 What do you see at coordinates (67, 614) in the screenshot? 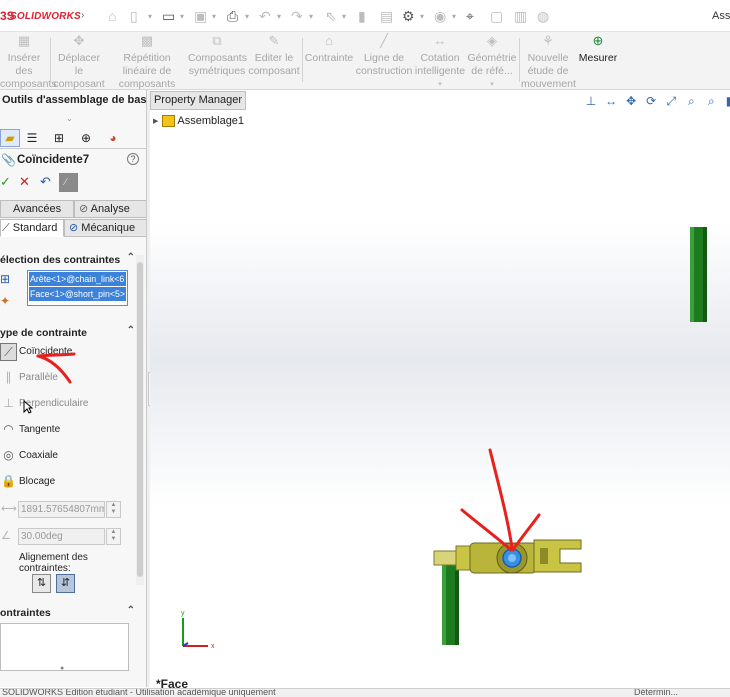
I see `mates-section-header: ontraintes ⌃` at bounding box center [67, 614].